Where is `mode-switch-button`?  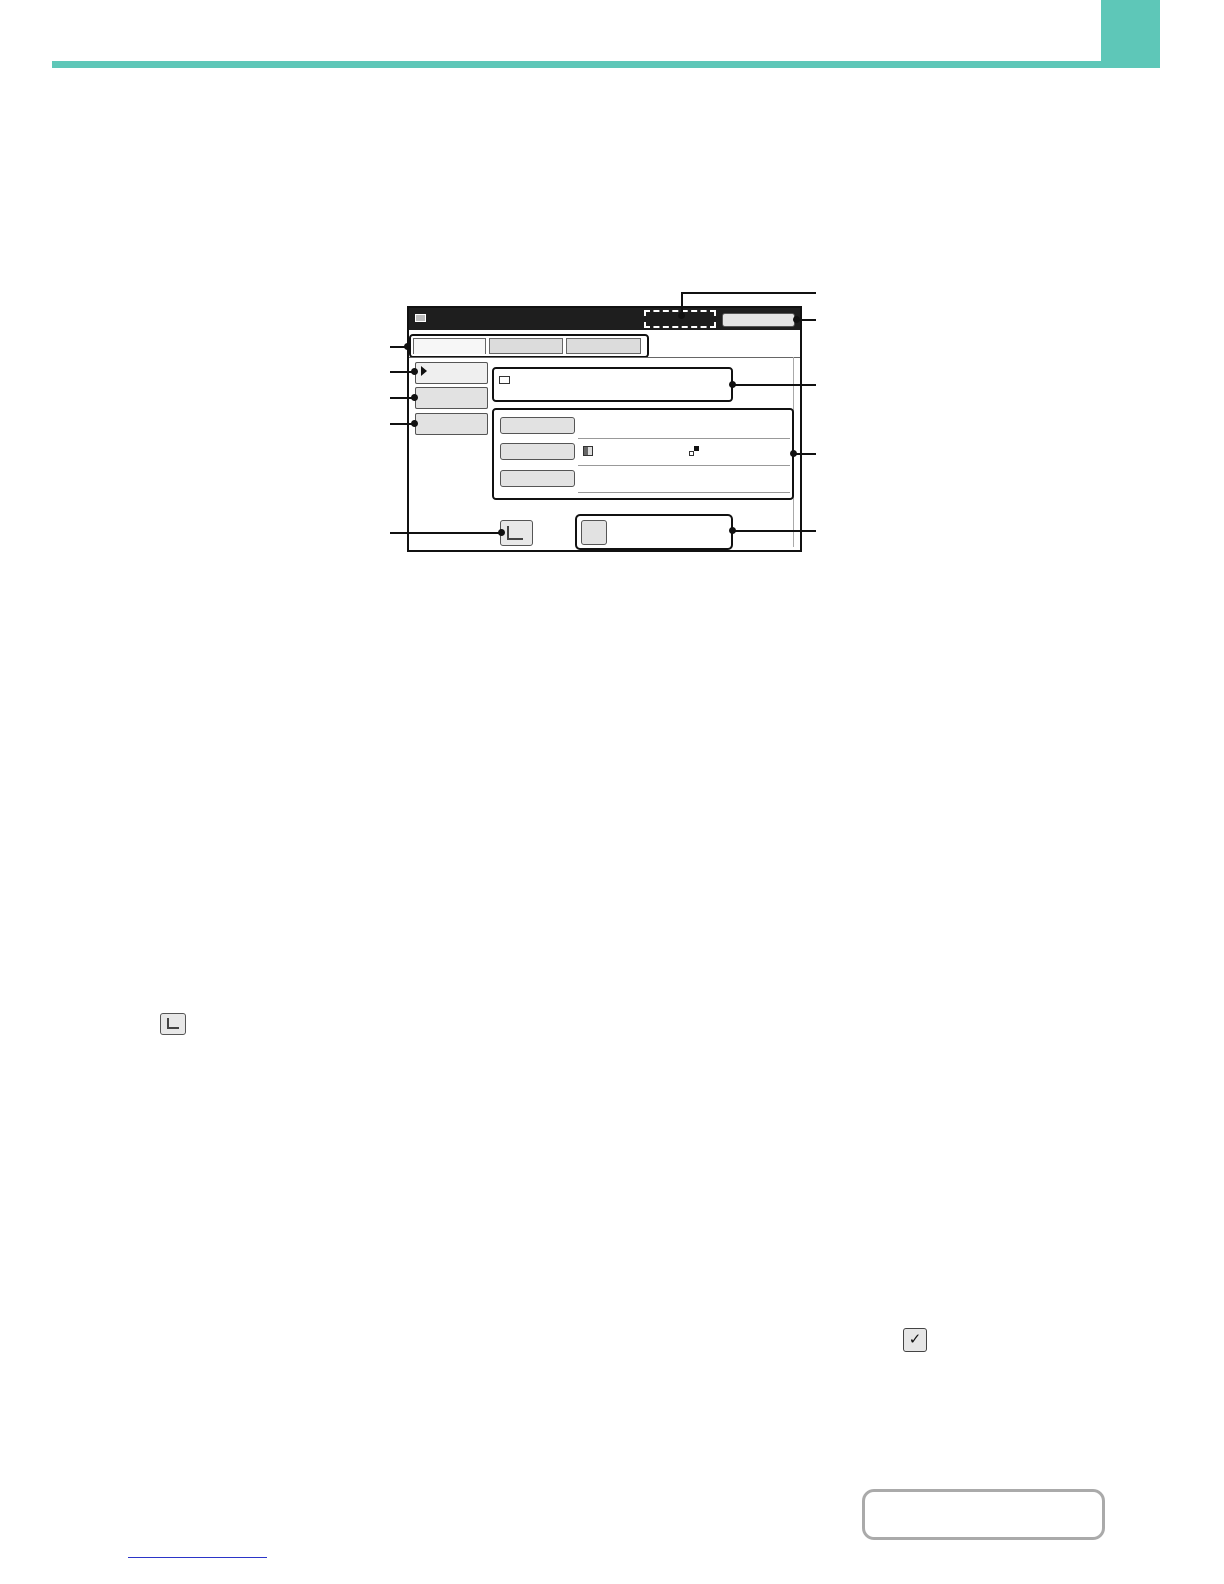
mode-switch-button is located at coordinates (758, 320).